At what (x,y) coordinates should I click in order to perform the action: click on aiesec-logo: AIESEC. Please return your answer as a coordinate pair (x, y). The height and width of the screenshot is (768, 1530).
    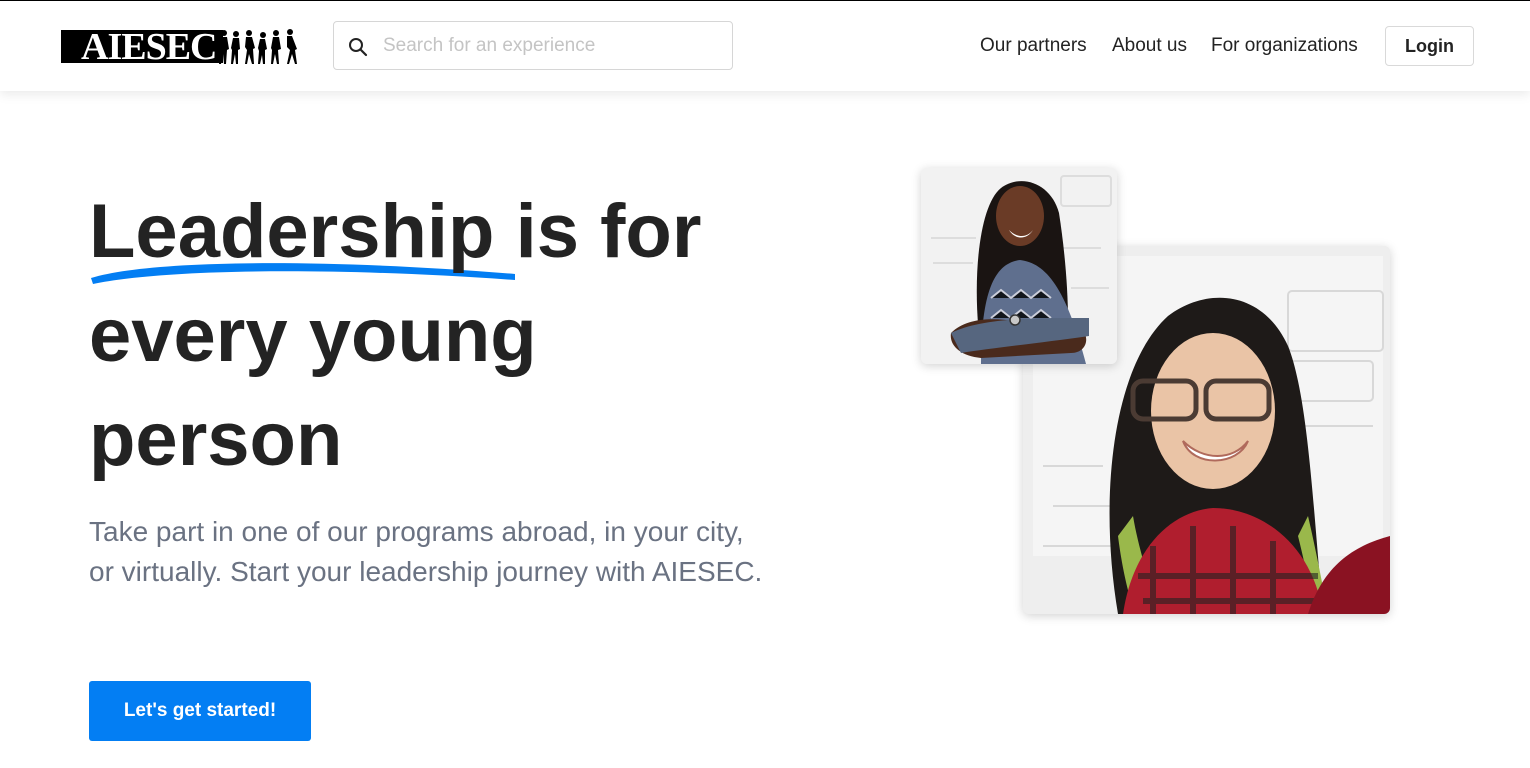
    Looking at the image, I should click on (181, 47).